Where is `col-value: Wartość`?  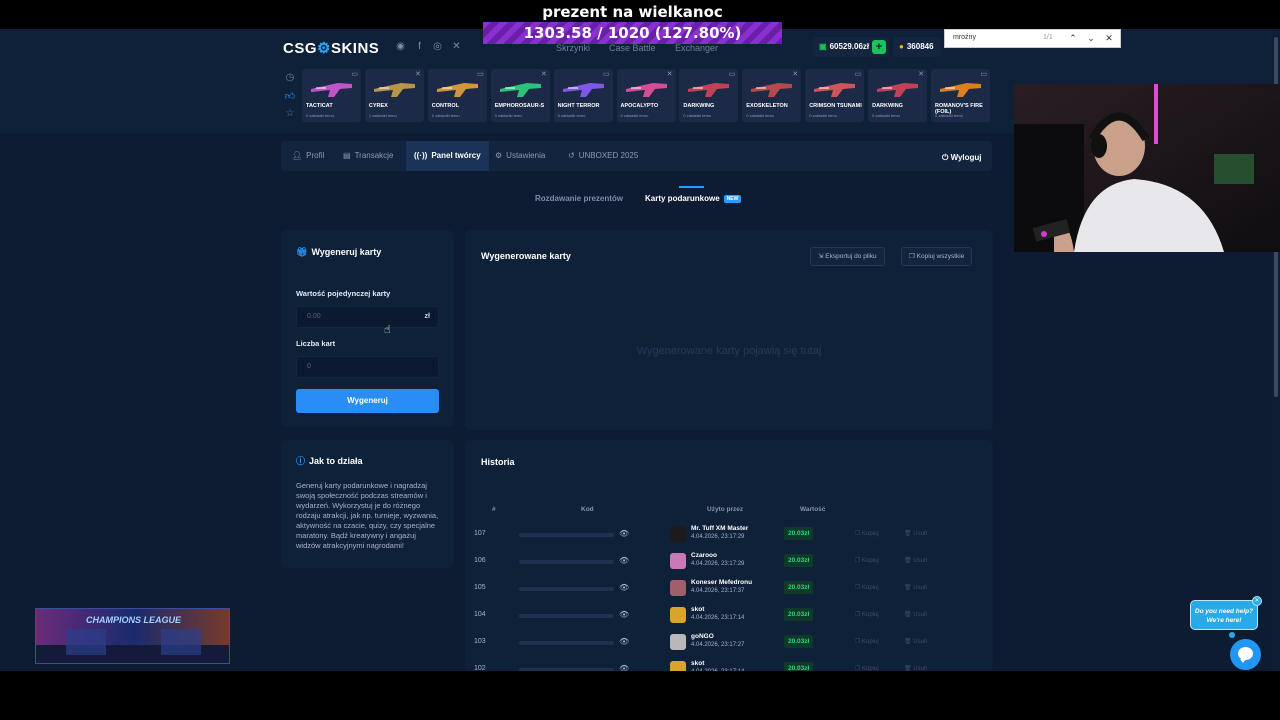
col-value: Wartość is located at coordinates (813, 509).